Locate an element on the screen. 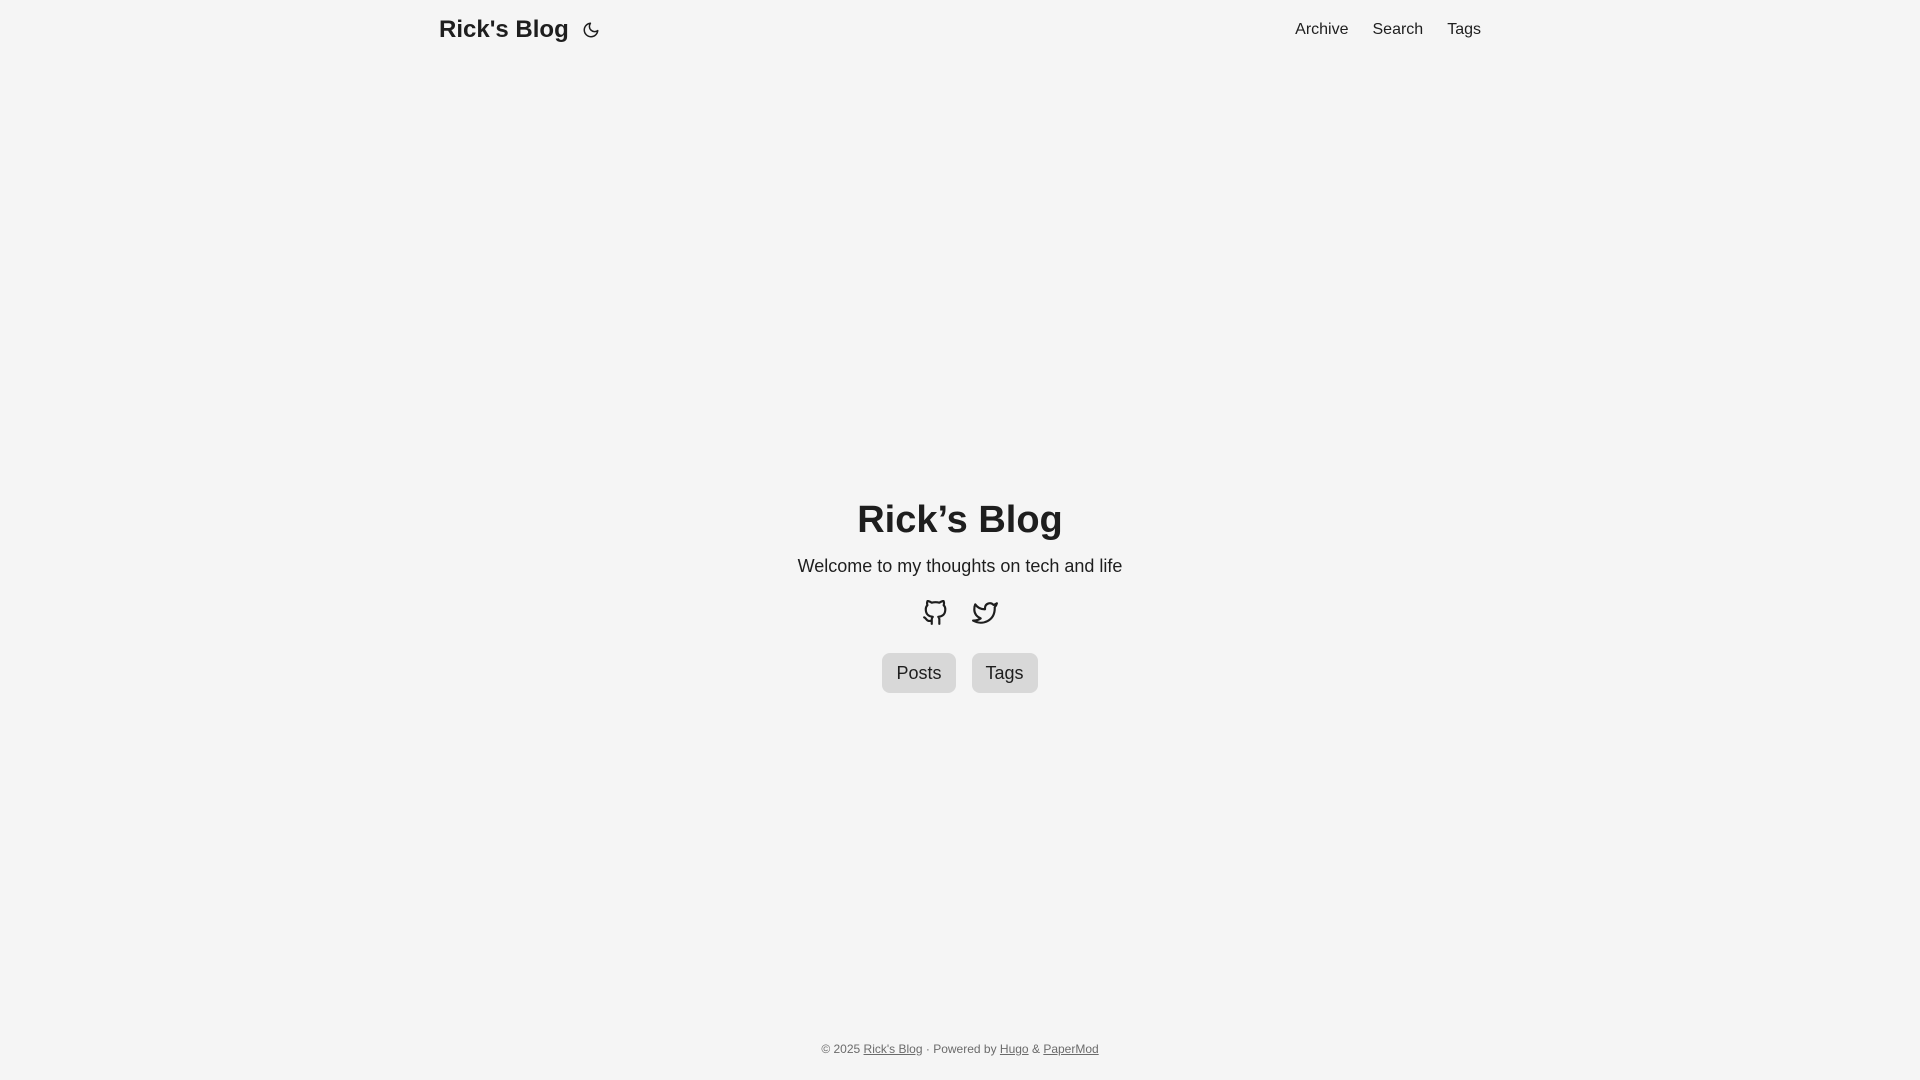 The width and height of the screenshot is (1920, 1080). site-header: Rick's Blog Archive Search Tags is located at coordinates (960, 30).